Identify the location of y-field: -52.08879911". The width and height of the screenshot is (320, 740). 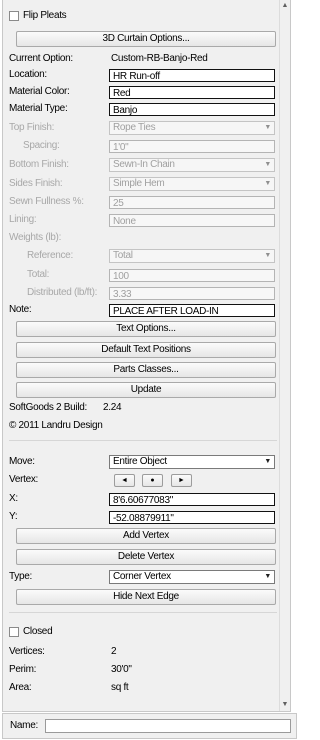
(192, 517).